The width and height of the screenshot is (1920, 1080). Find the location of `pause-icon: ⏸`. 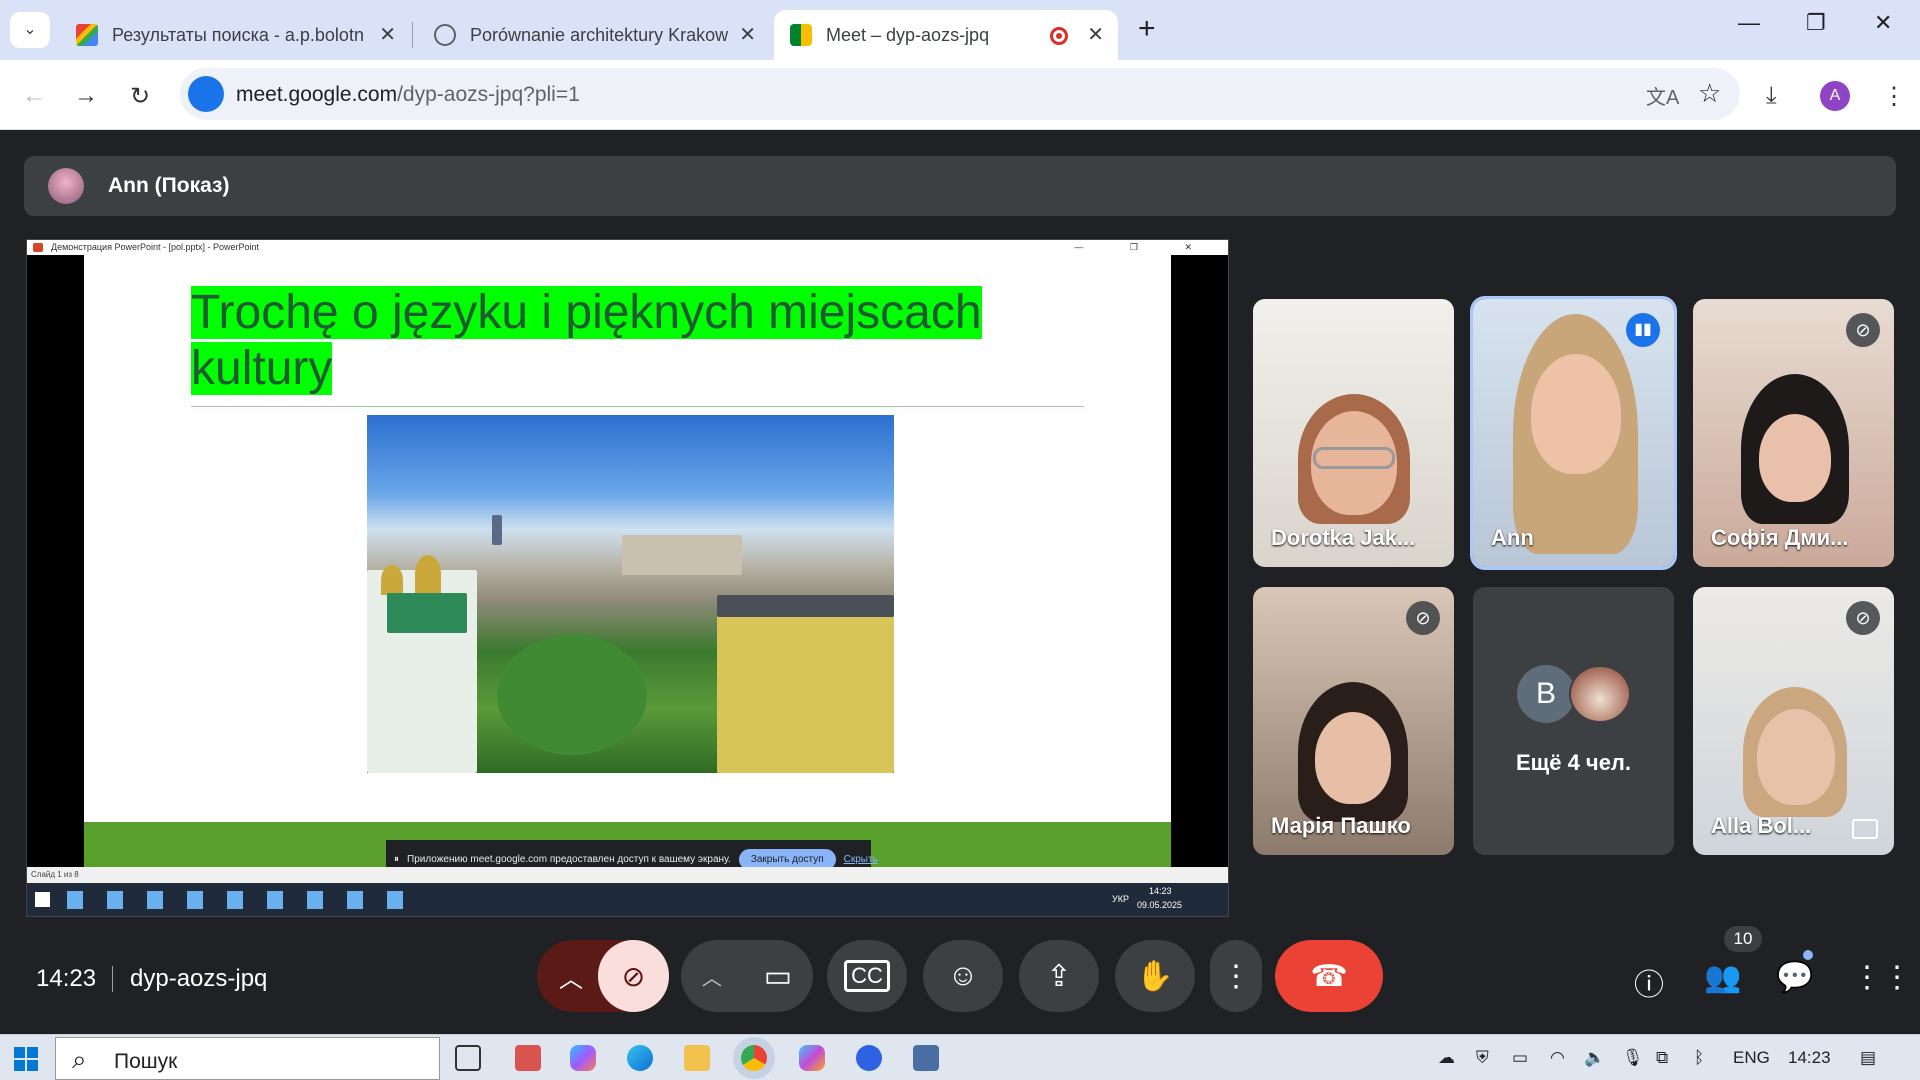

pause-icon: ⏸ is located at coordinates (396, 859).